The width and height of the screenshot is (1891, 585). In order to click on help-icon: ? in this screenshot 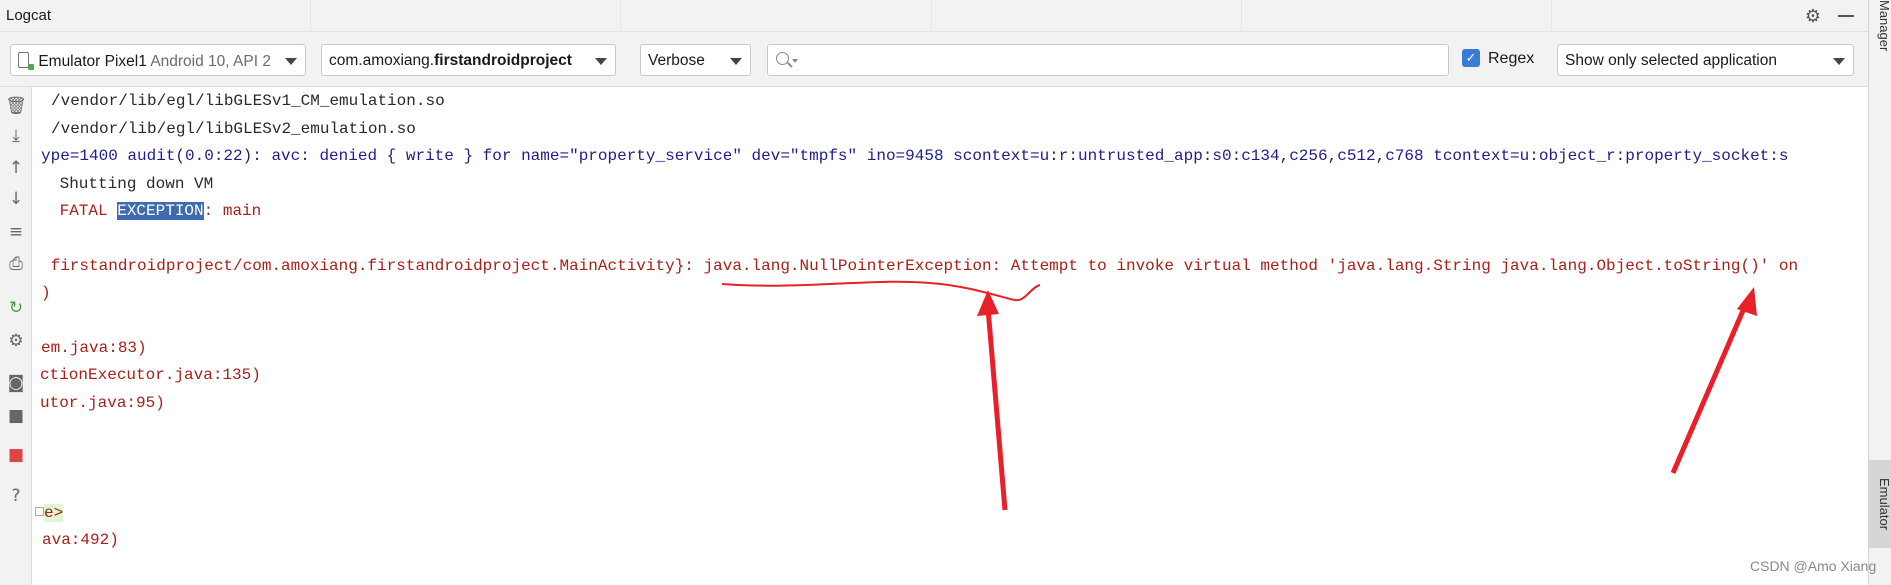, I will do `click(16, 496)`.